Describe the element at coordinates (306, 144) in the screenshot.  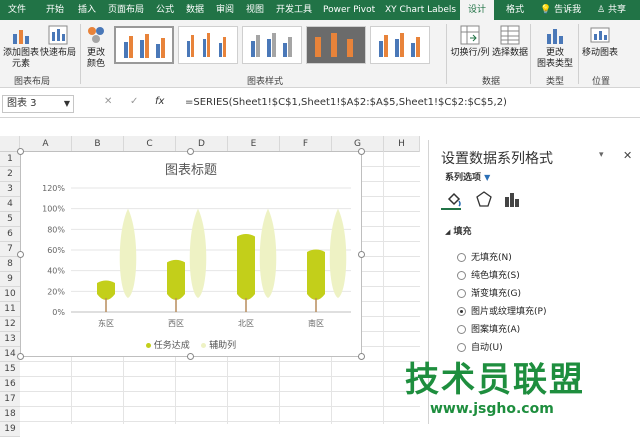
I see `column-header: F` at that location.